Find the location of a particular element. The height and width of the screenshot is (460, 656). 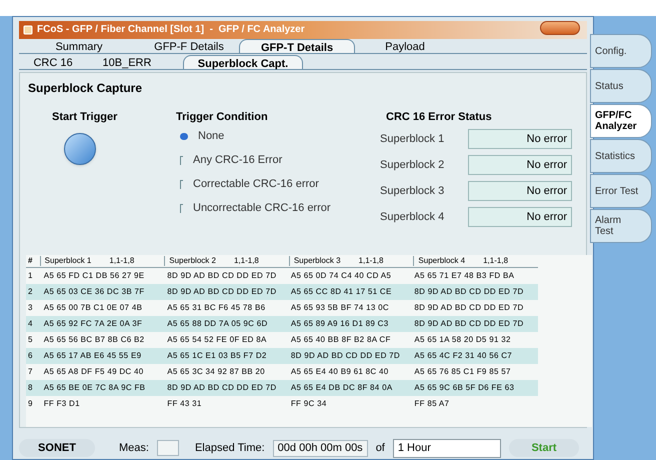

table-cell-text: A5 65 17 AB E6 45 55 E9 is located at coordinates (93, 356).